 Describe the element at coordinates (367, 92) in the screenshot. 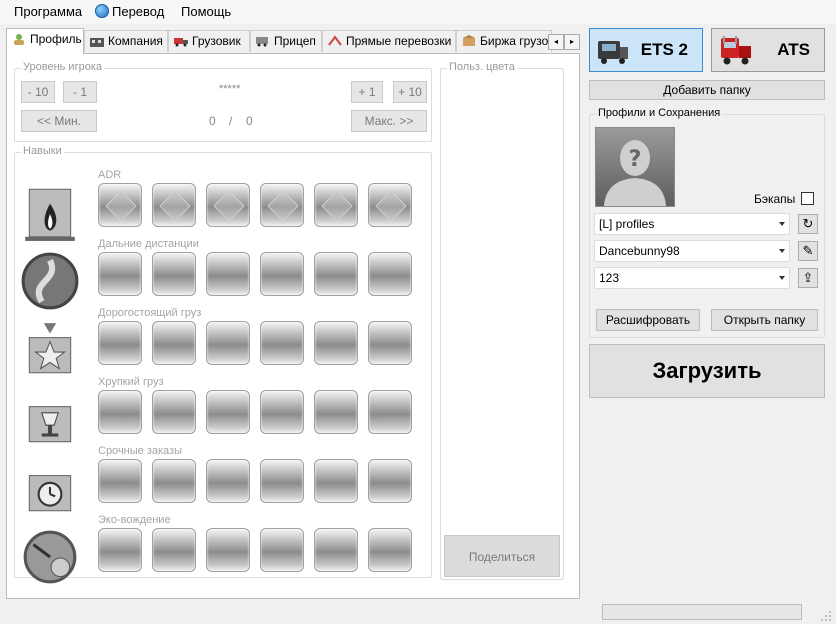

I see `level-plus-1-button: + 1` at that location.